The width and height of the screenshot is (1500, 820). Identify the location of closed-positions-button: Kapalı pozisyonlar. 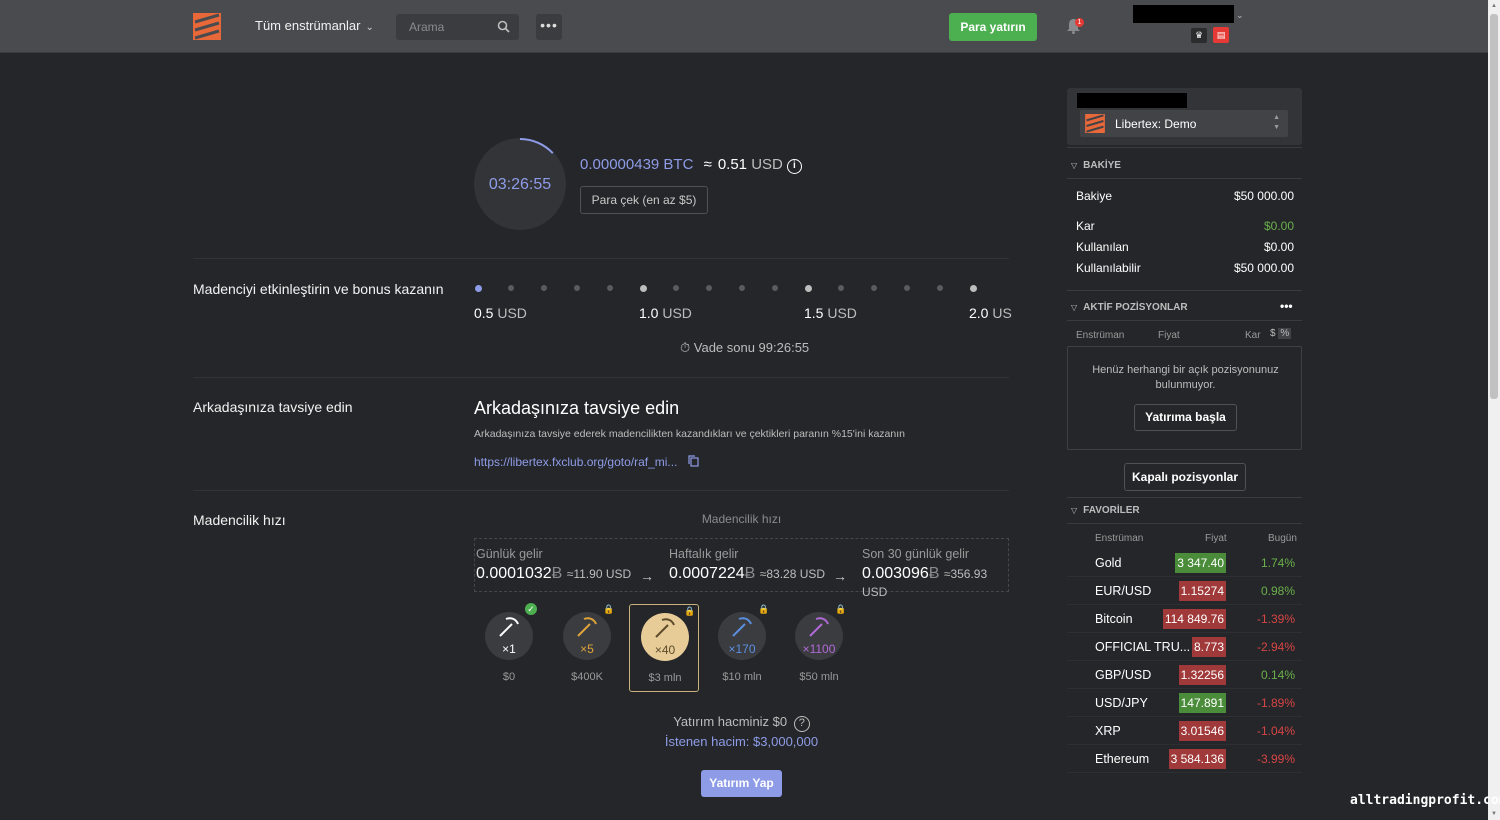
(1185, 477).